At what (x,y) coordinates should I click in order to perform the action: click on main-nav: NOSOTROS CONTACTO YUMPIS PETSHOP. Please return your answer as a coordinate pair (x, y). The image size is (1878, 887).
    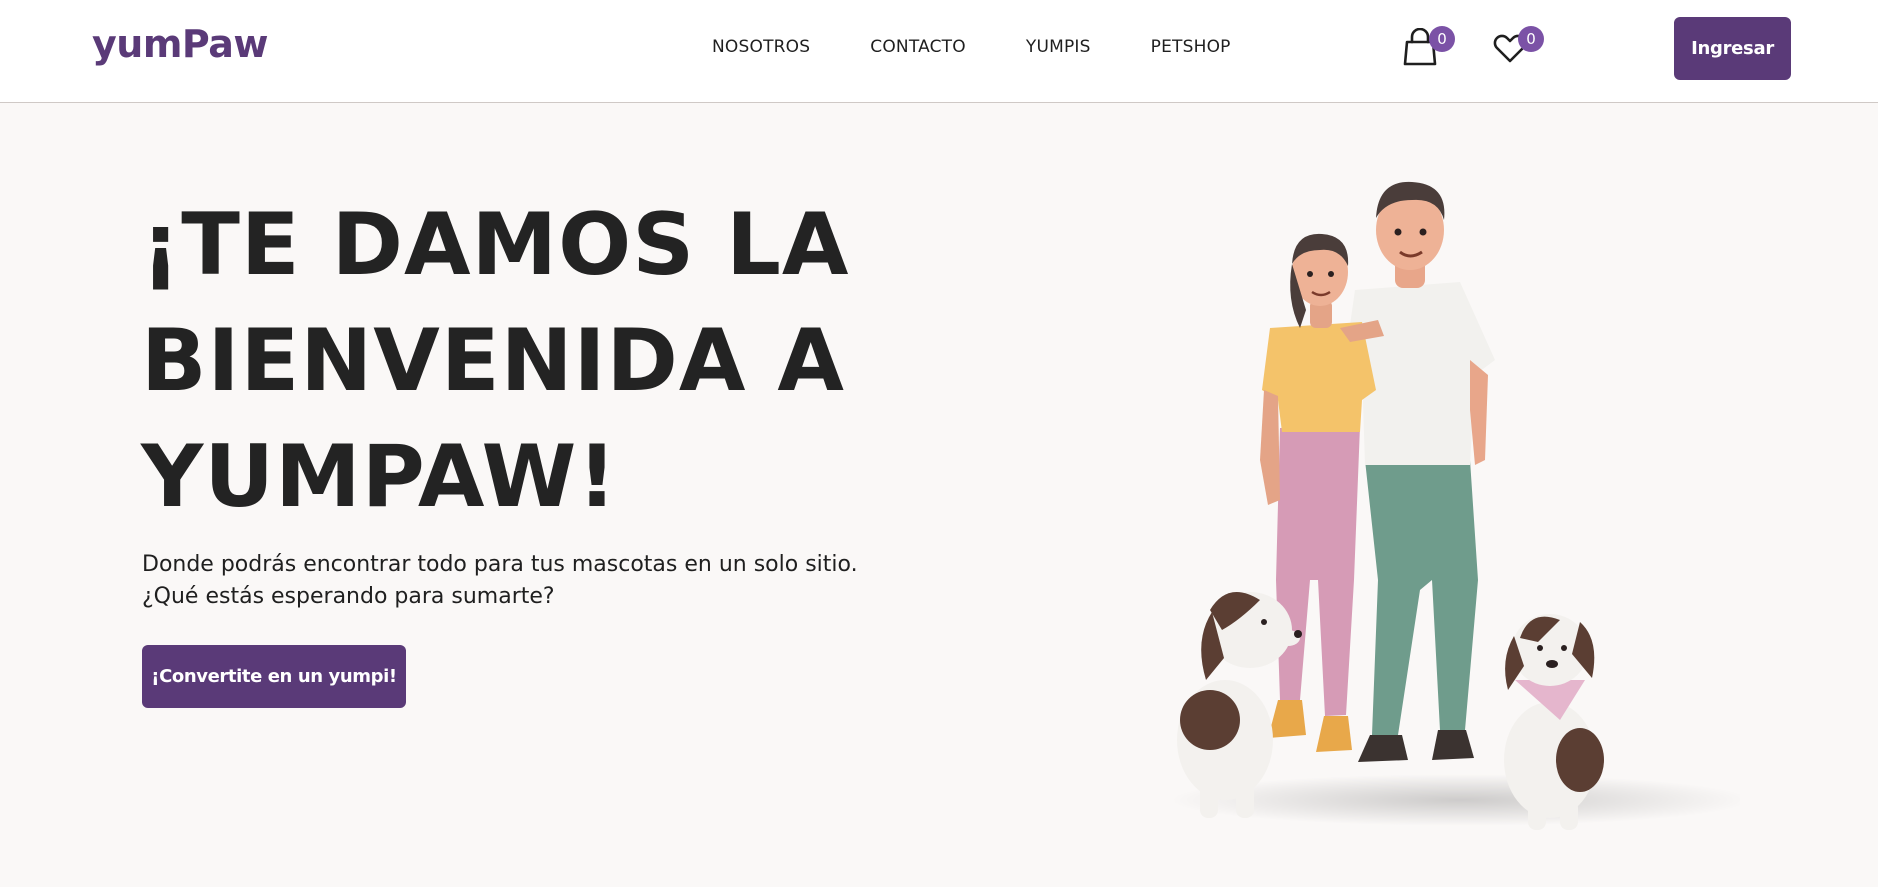
    Looking at the image, I should click on (1001, 47).